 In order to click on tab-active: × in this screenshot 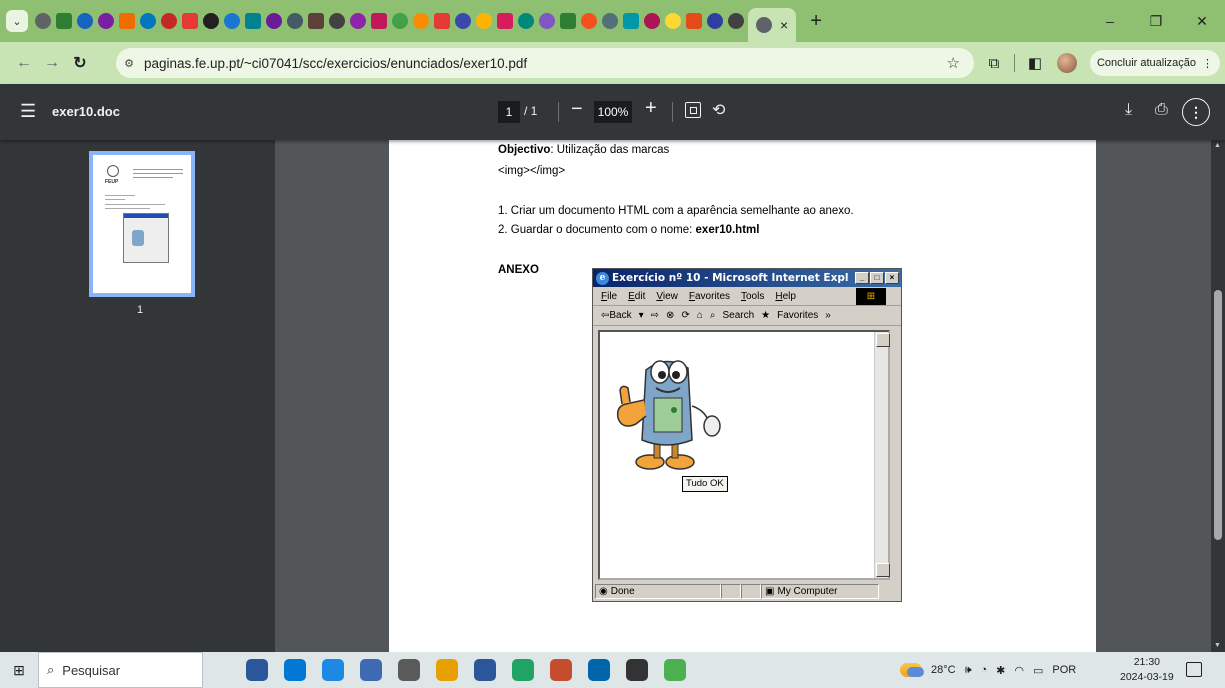, I will do `click(772, 25)`.